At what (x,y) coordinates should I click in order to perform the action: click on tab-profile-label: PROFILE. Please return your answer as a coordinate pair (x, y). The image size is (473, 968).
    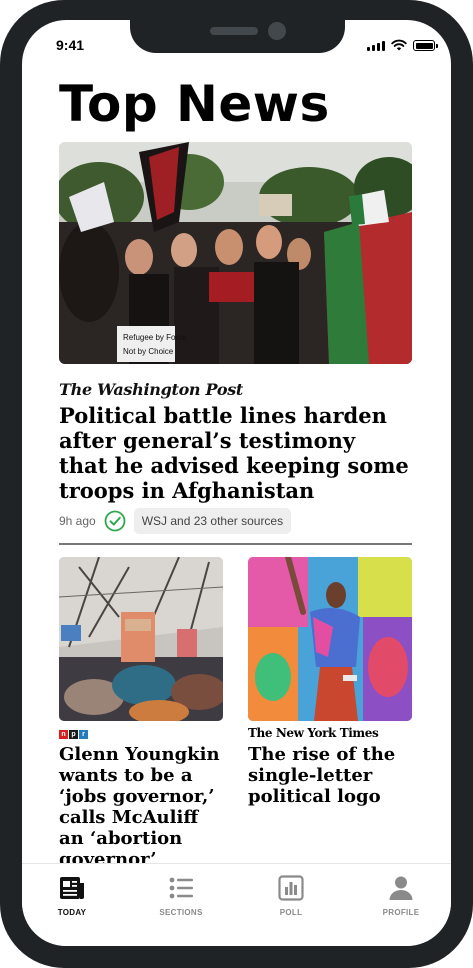
    Looking at the image, I should click on (401, 912).